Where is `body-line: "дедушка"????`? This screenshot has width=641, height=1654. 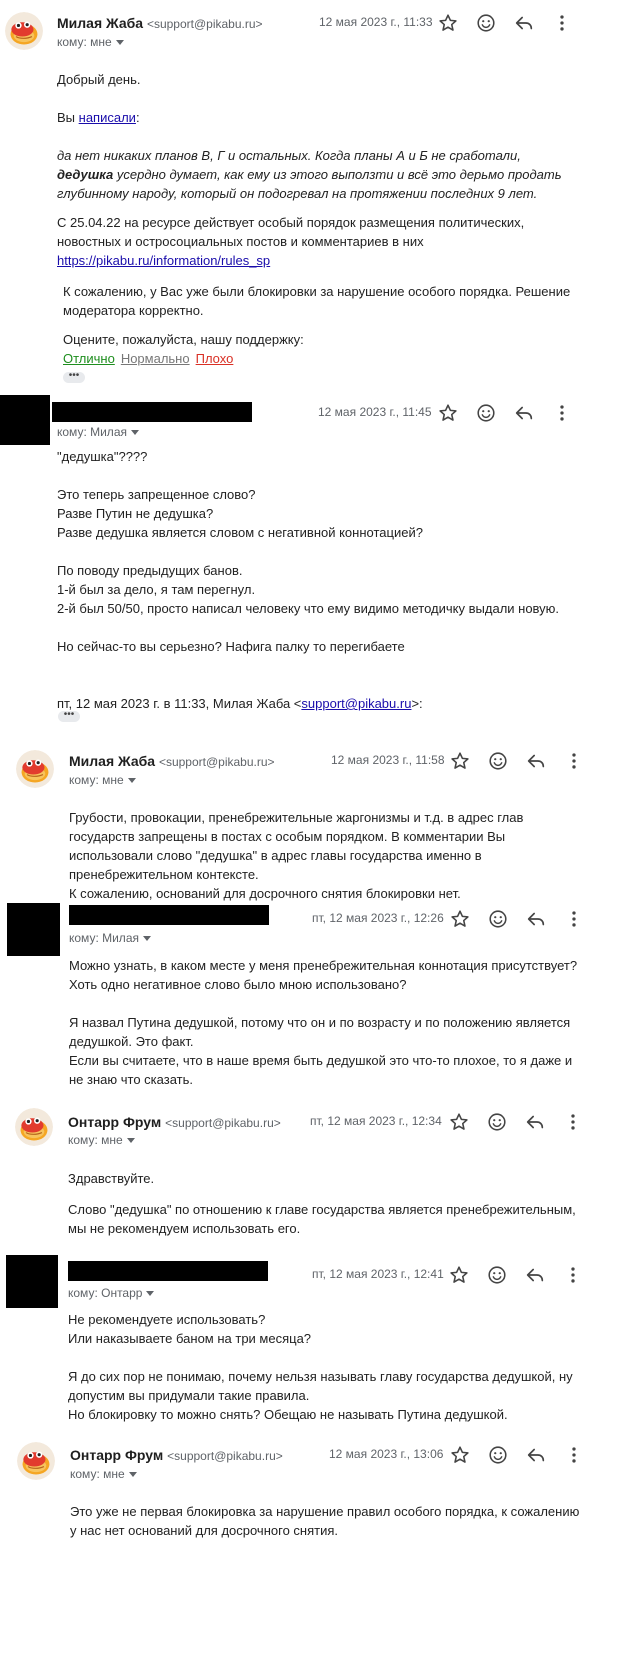 body-line: "дедушка"???? is located at coordinates (102, 456).